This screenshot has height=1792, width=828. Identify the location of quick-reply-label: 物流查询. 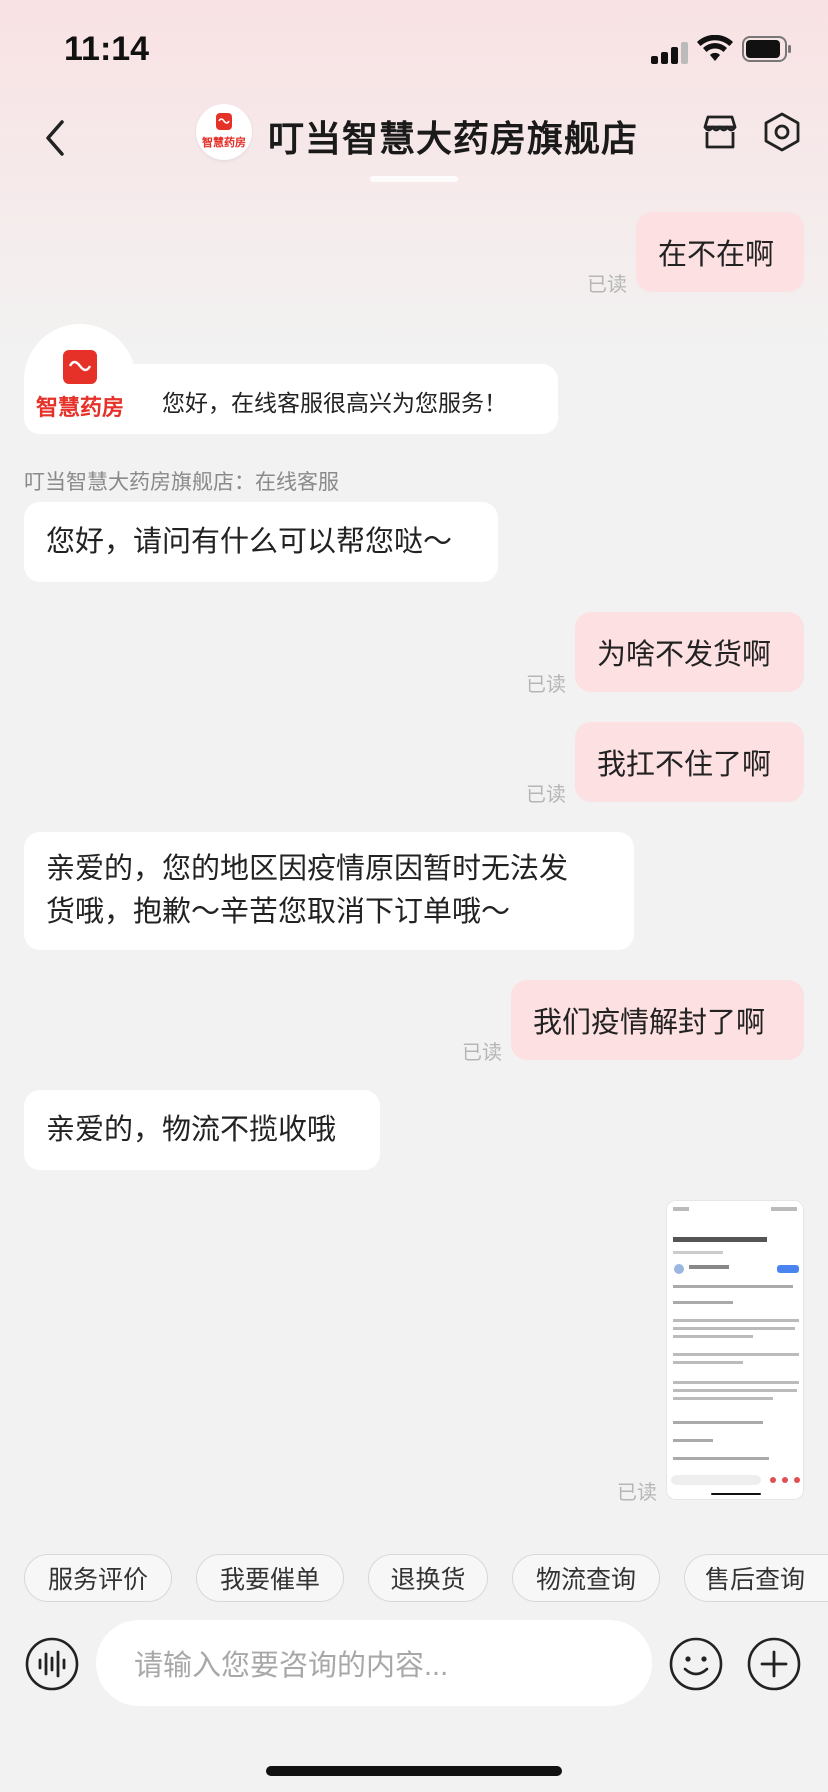
(585, 1580).